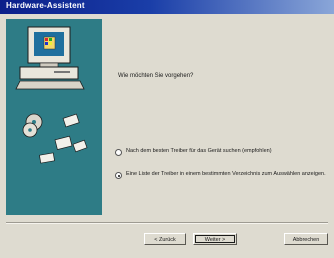 The height and width of the screenshot is (258, 334). I want to click on separator, so click(167, 223).